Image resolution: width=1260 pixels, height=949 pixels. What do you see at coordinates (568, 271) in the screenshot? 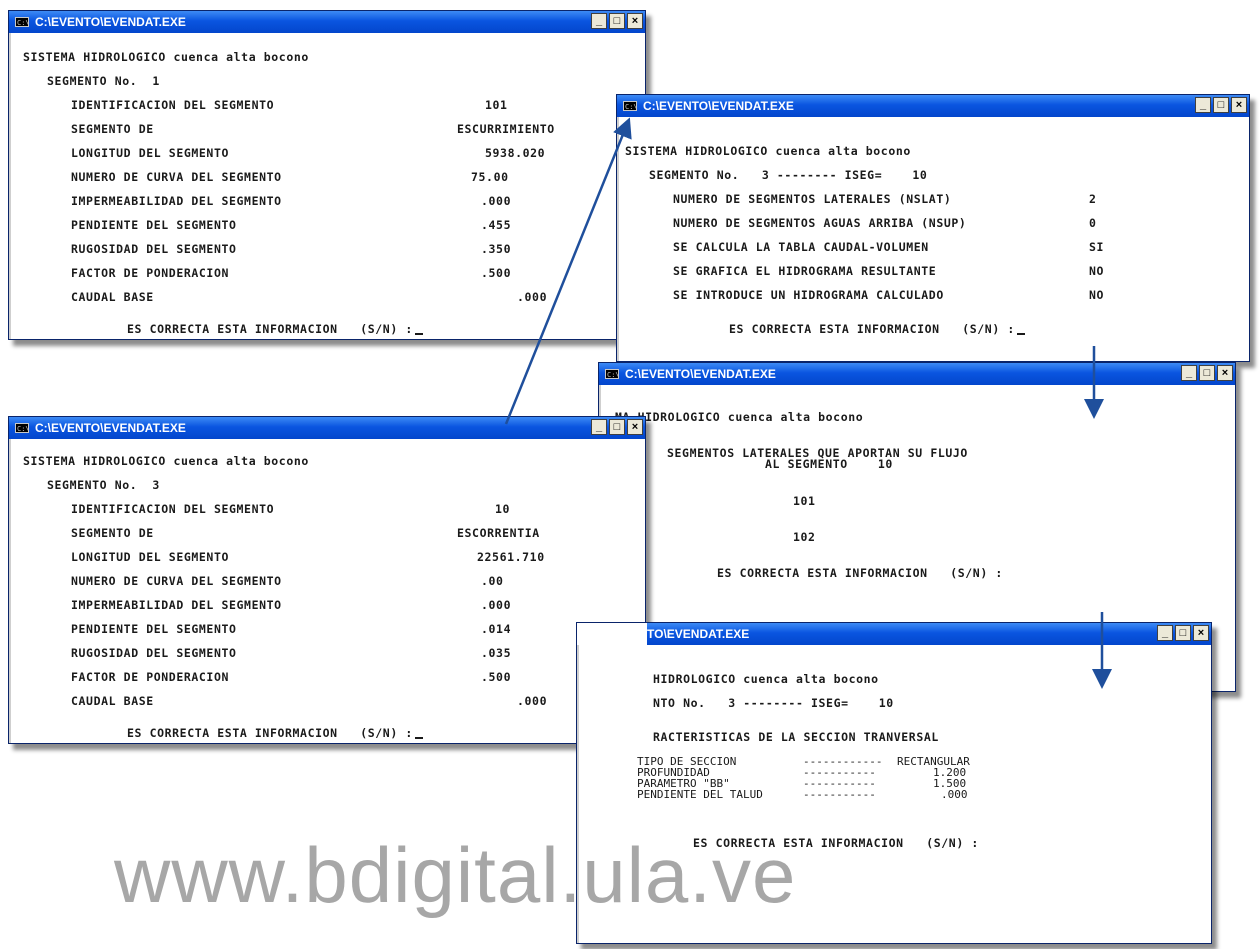
I see `arrow-to-segment-3-summary` at bounding box center [568, 271].